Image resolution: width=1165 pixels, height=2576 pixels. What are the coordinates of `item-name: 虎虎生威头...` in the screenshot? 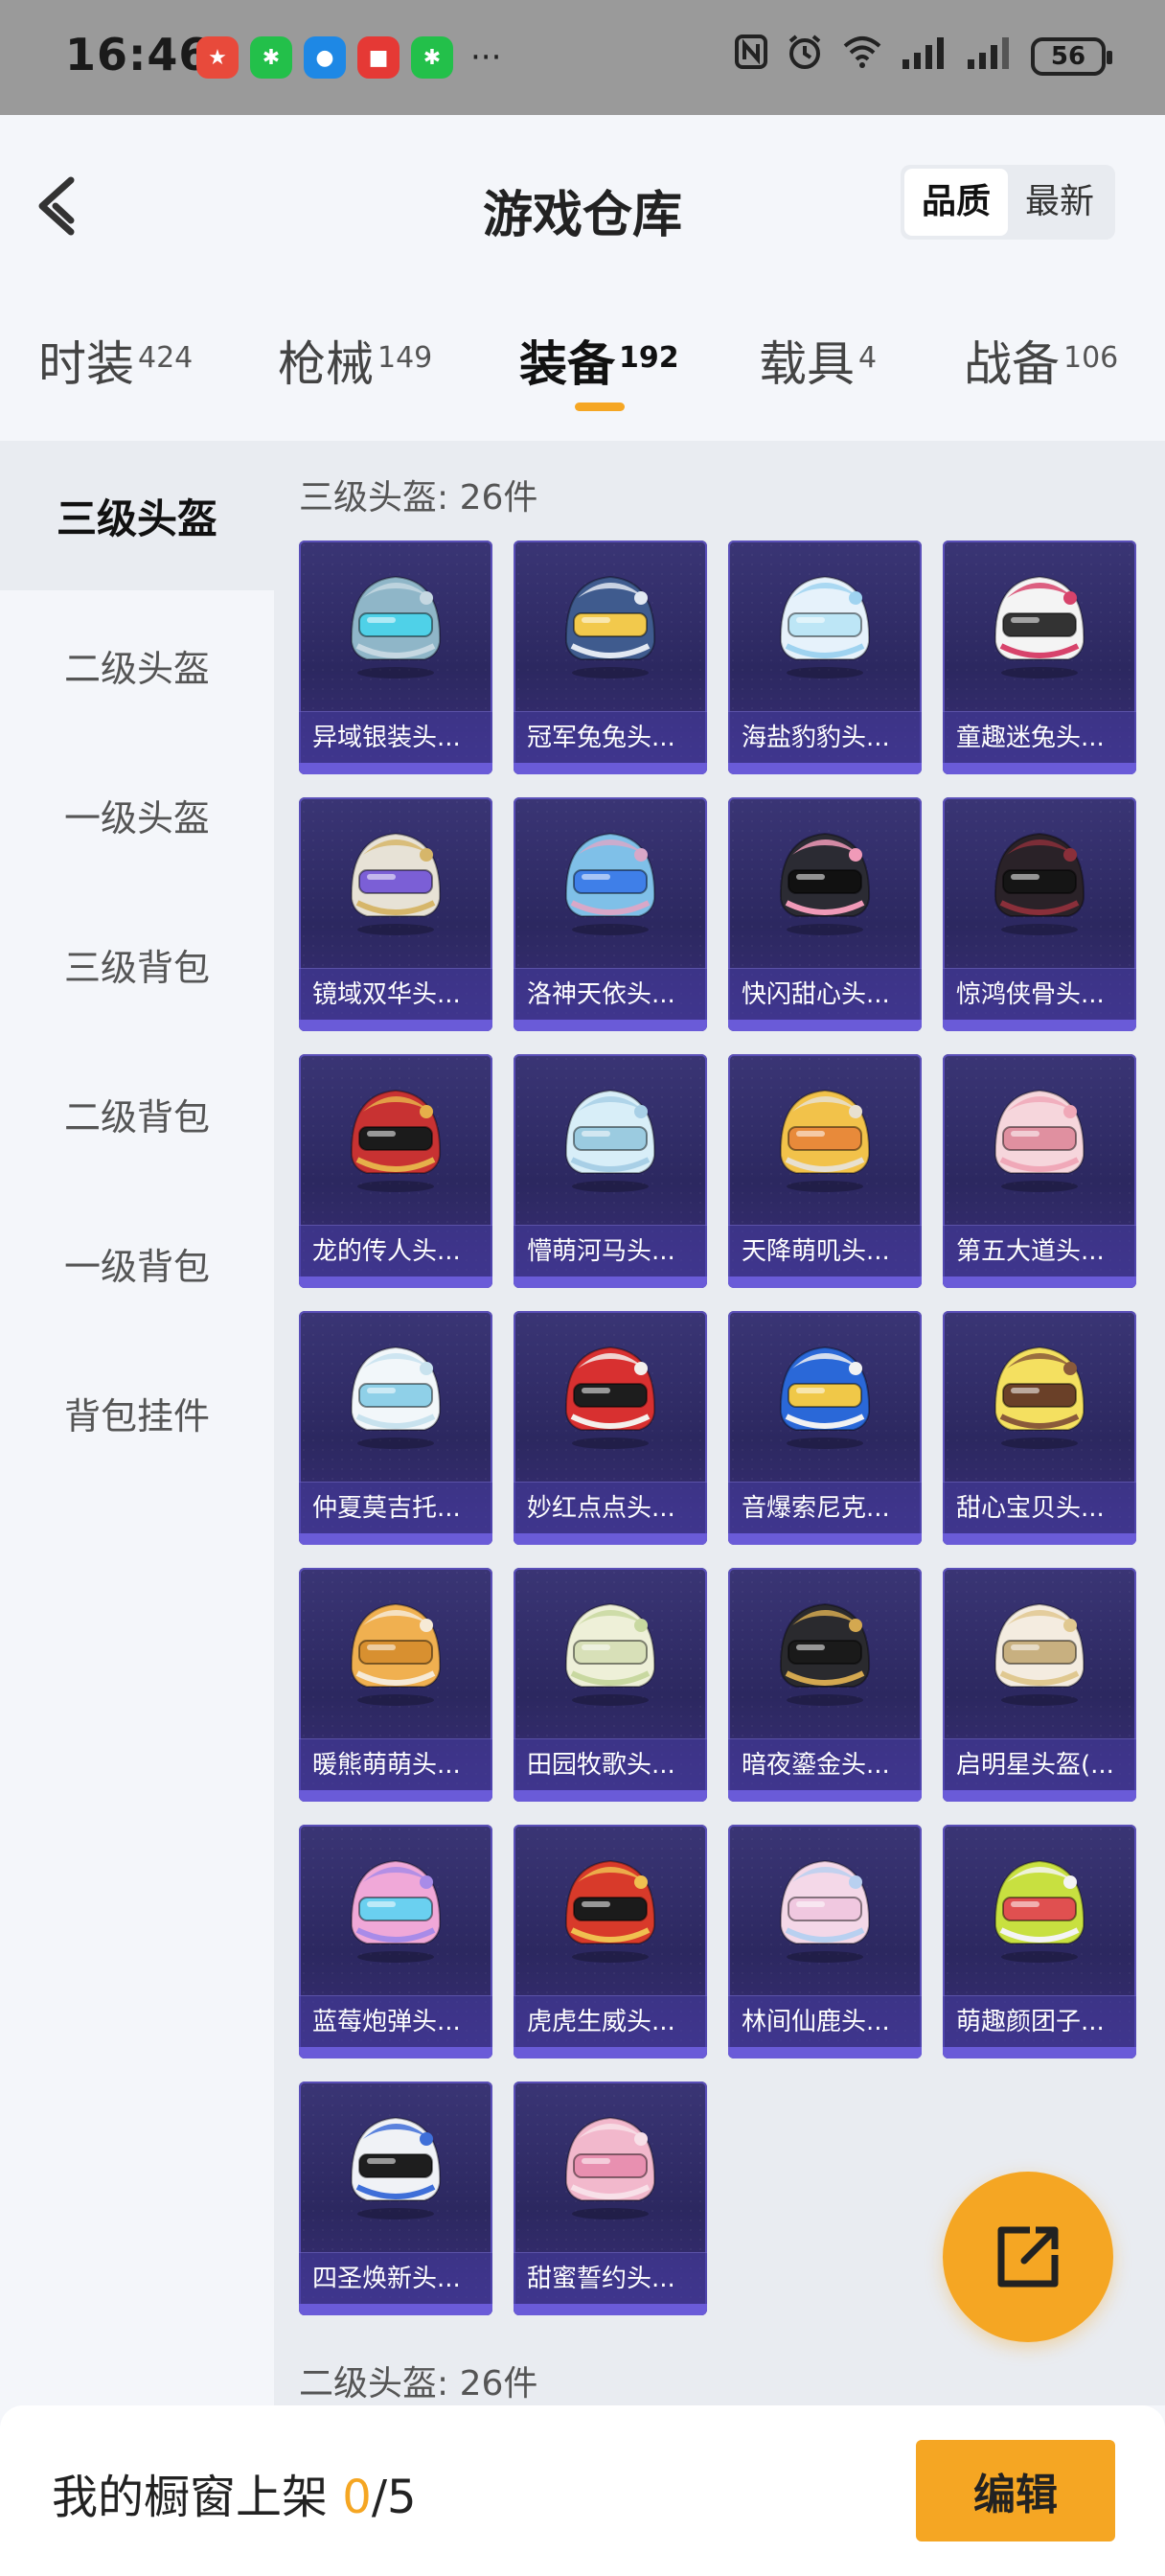 It's located at (611, 2021).